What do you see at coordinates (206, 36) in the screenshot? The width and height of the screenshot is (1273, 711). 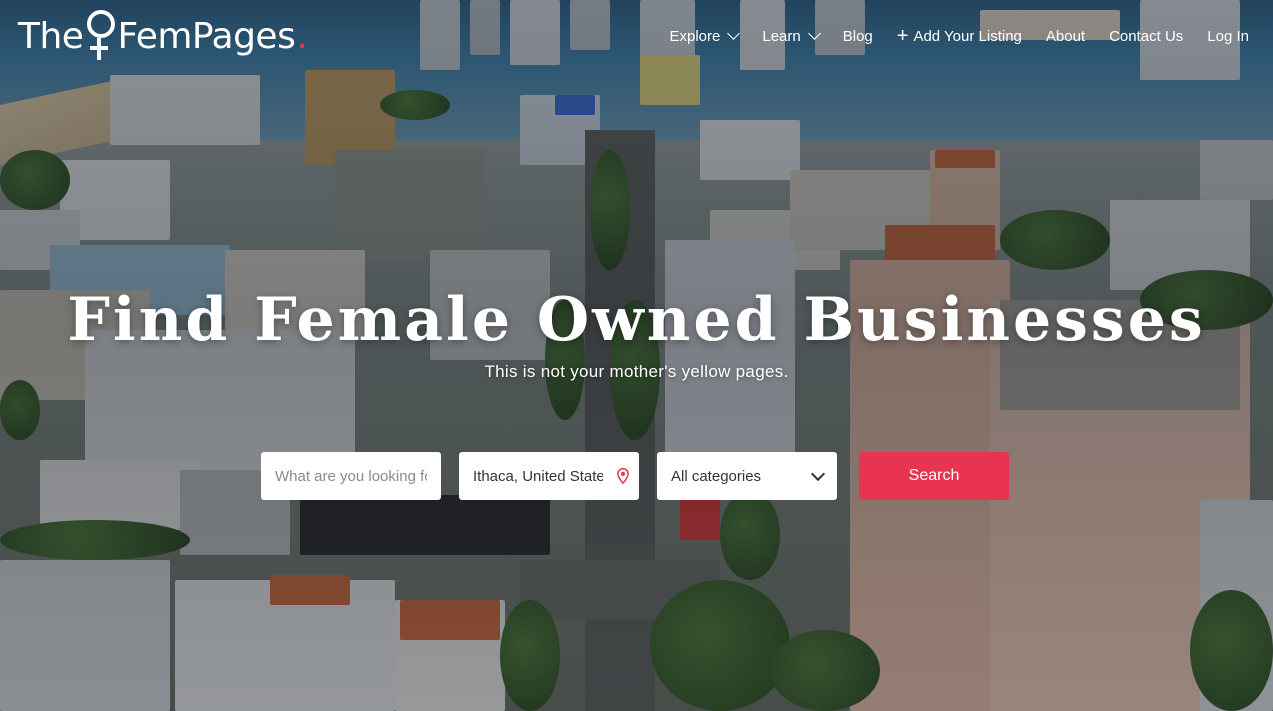 I see `logo-text-fempages: FemPages` at bounding box center [206, 36].